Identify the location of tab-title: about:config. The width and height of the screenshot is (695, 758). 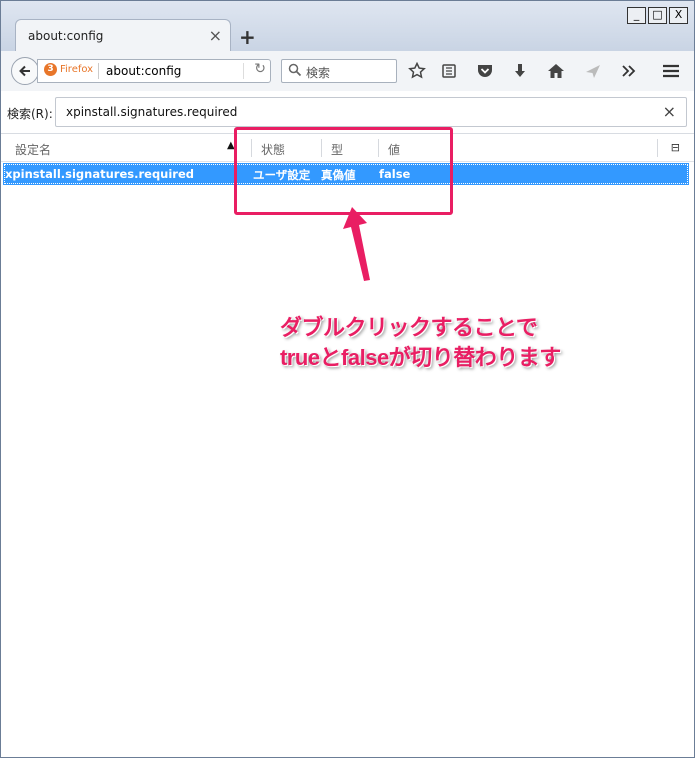
(66, 36).